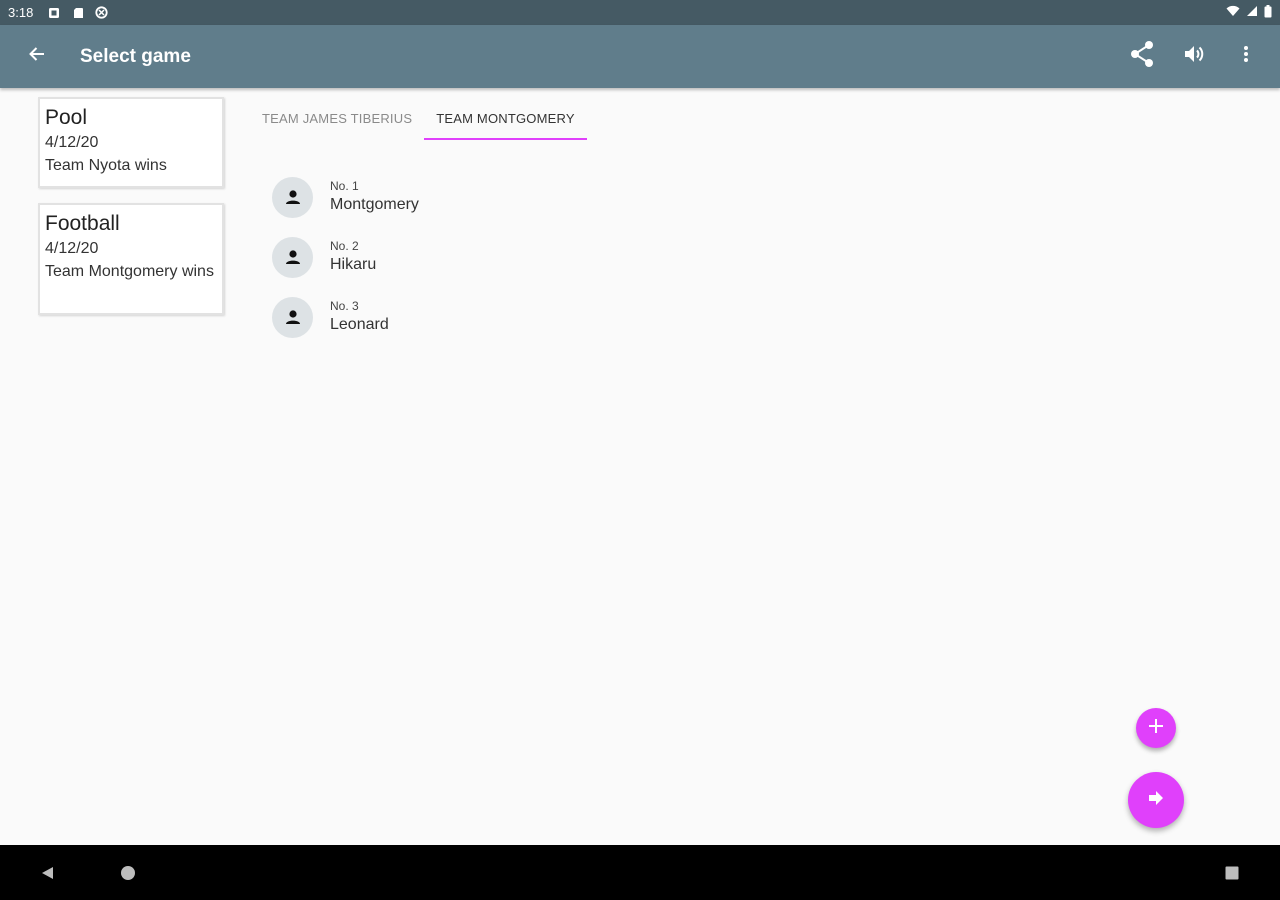 The width and height of the screenshot is (1280, 900). Describe the element at coordinates (640, 12) in the screenshot. I see `status-bar: 3:18` at that location.